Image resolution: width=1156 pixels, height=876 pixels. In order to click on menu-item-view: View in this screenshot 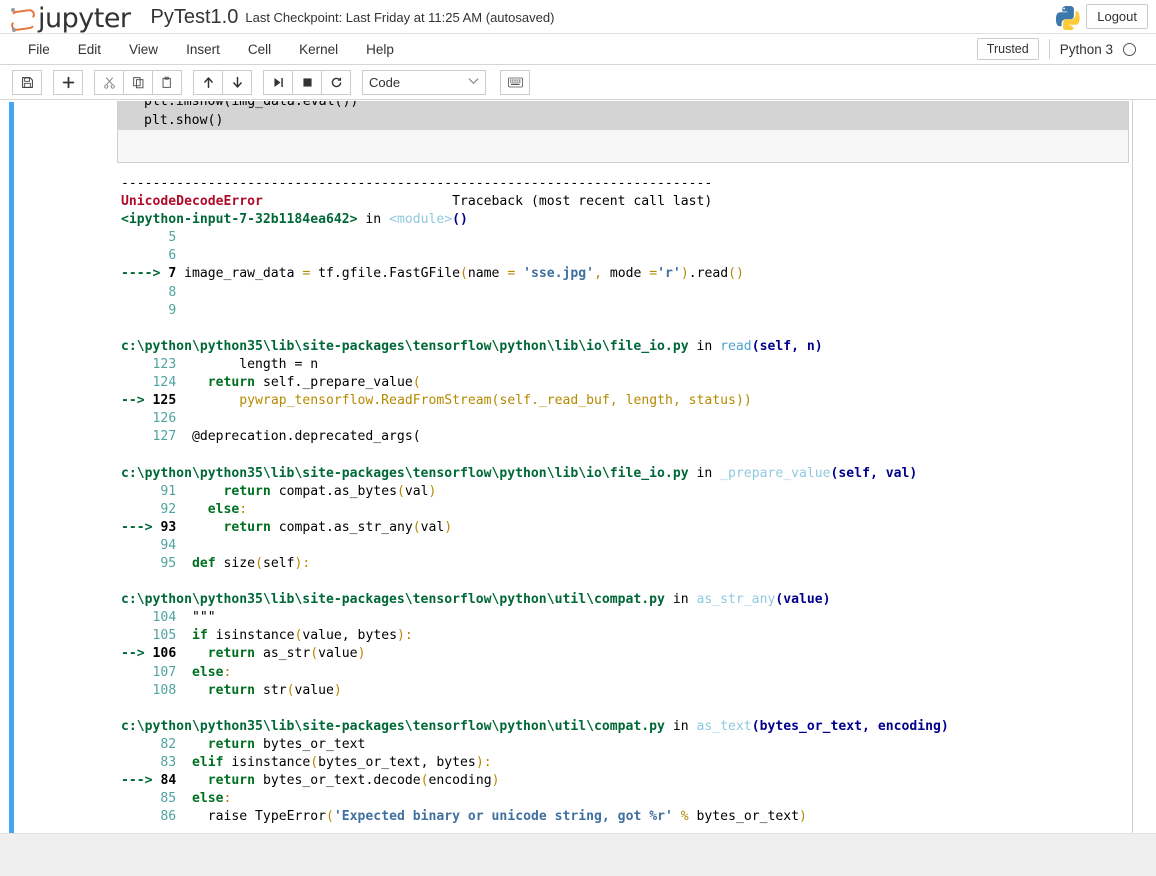, I will do `click(143, 49)`.